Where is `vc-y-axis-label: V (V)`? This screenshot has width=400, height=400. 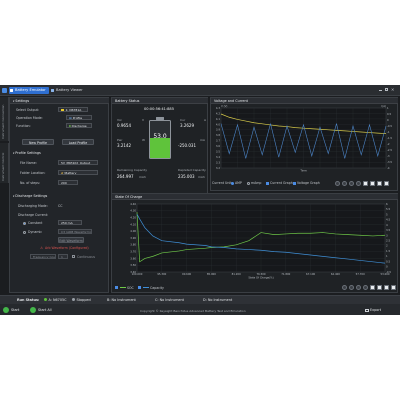 vc-y-axis-label: V (V) is located at coordinates (224, 106).